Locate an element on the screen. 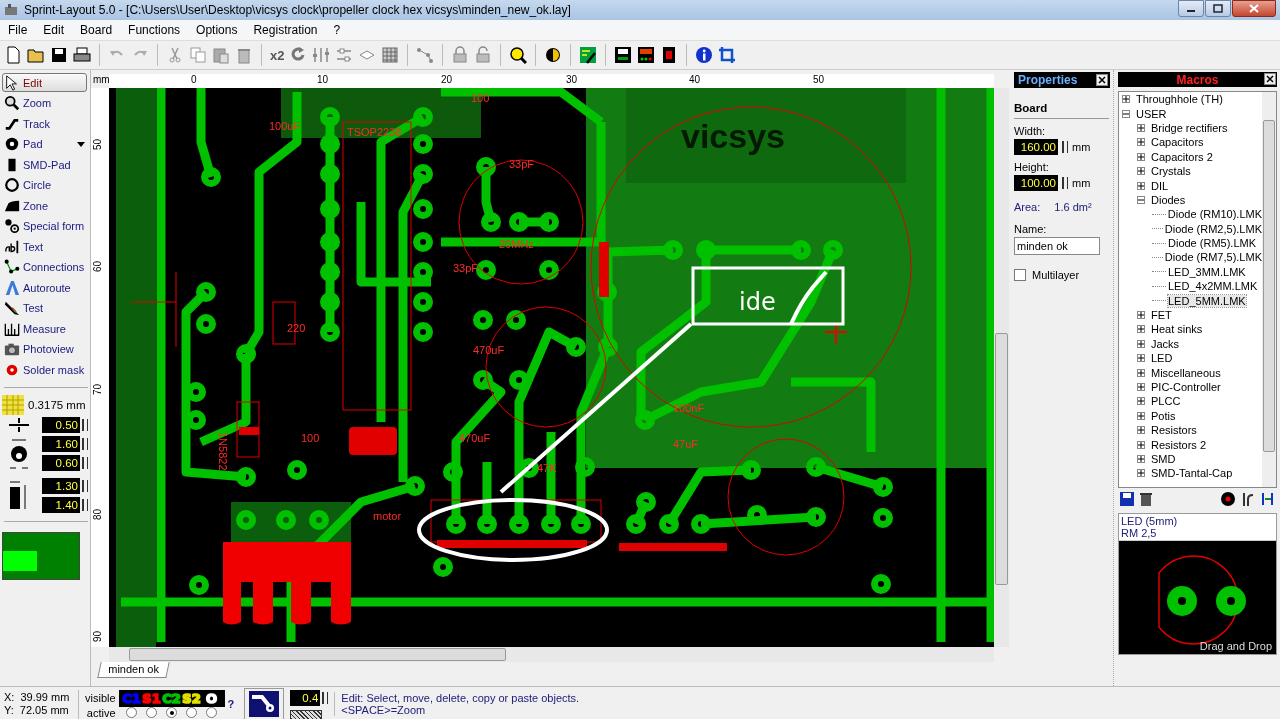 Image resolution: width=1280 pixels, height=719 pixels. smd-size-field: 1.30 is located at coordinates (61, 486).